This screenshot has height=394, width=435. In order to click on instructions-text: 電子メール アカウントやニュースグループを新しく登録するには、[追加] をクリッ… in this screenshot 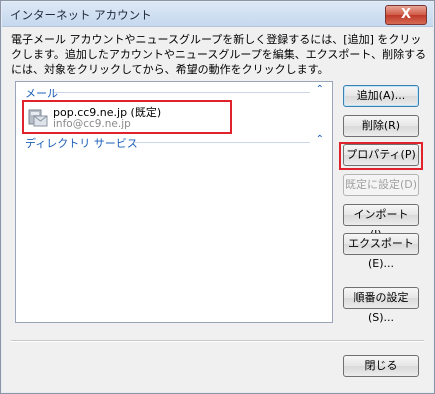, I will do `click(219, 54)`.